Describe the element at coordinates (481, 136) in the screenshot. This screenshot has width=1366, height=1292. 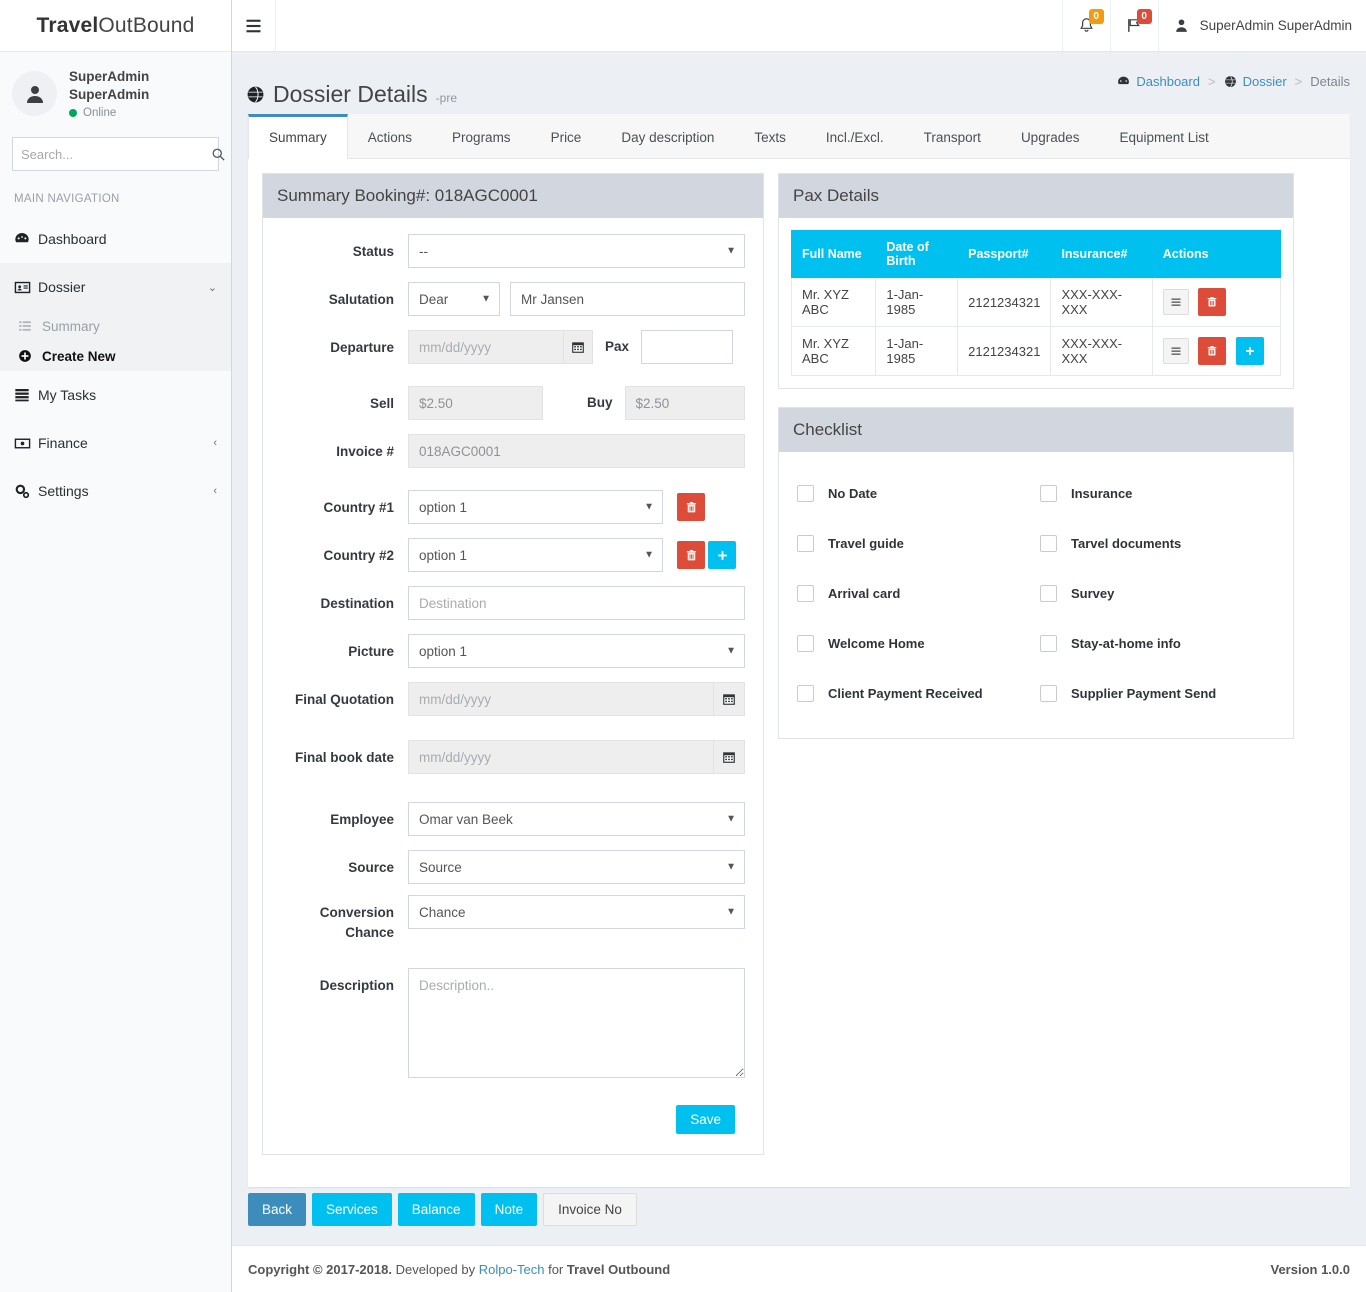
I see `tab-programs: Programs` at that location.